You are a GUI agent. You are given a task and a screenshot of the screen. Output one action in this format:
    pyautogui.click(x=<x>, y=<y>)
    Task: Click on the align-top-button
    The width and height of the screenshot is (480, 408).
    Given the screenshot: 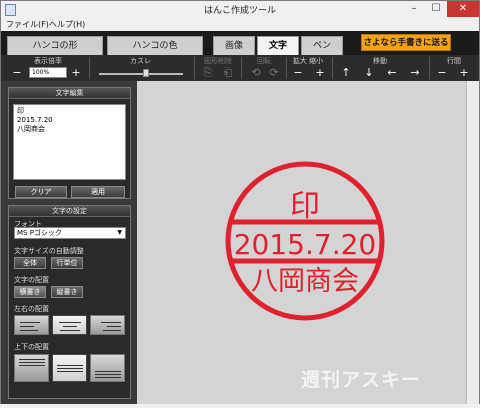 What is the action you would take?
    pyautogui.click(x=31, y=368)
    